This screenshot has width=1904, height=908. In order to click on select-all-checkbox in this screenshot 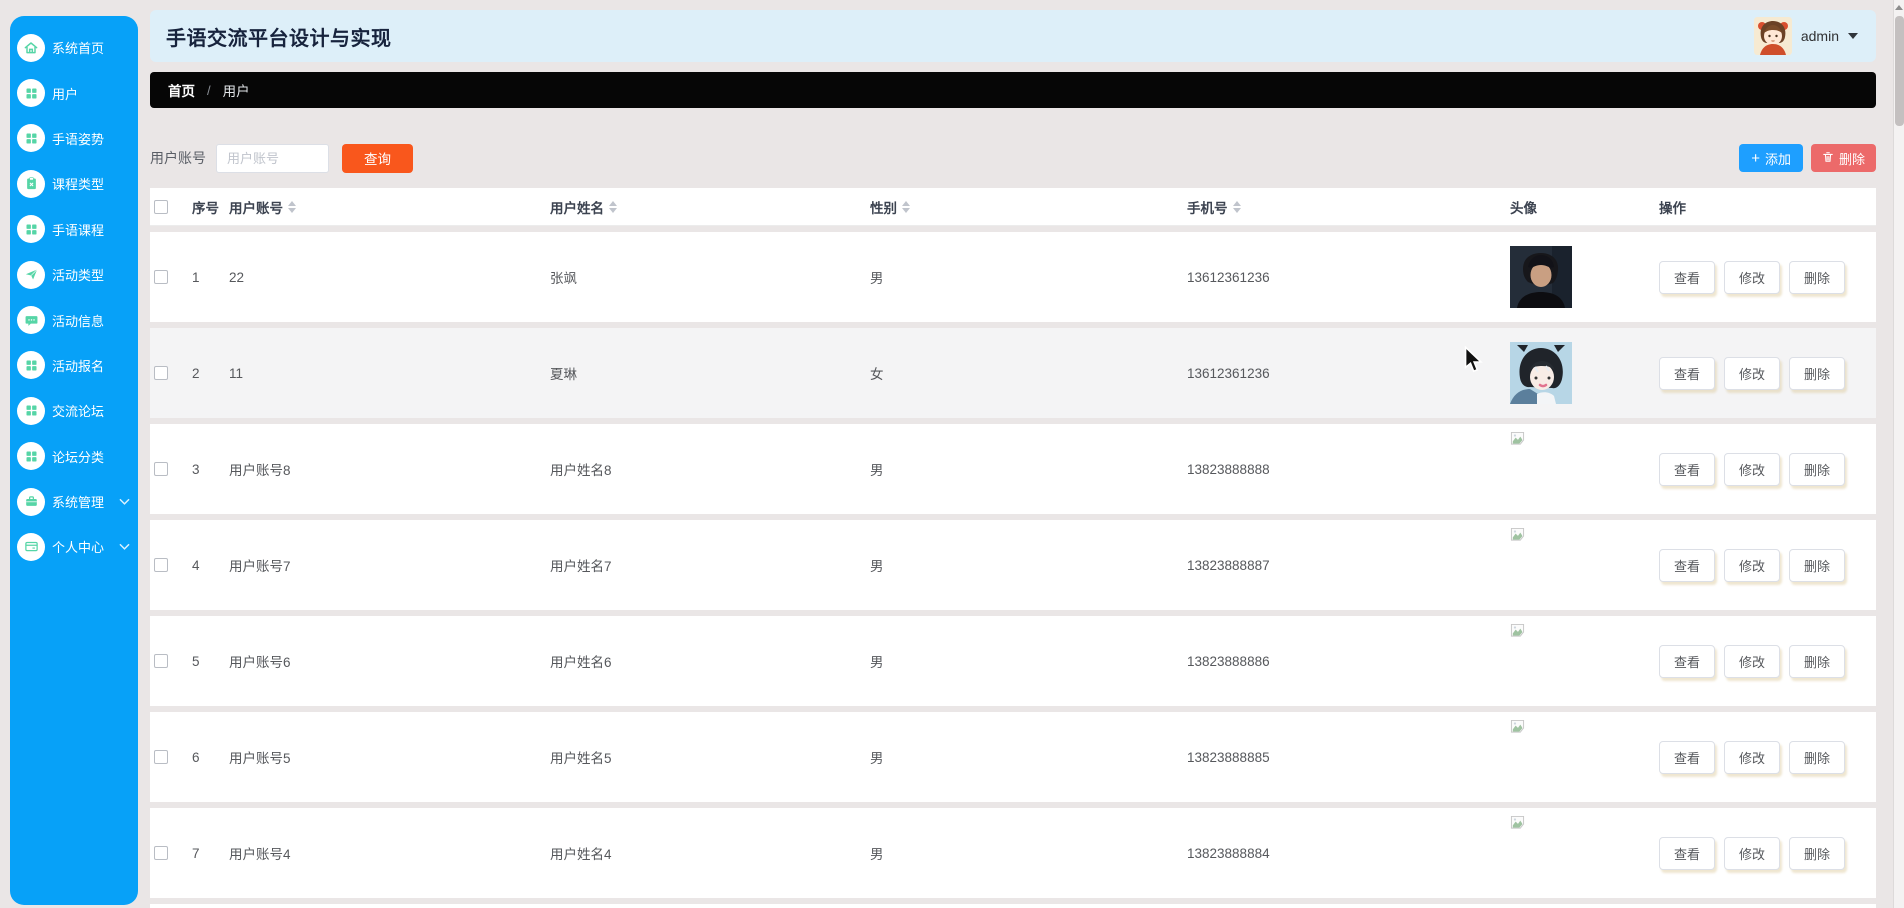, I will do `click(161, 206)`.